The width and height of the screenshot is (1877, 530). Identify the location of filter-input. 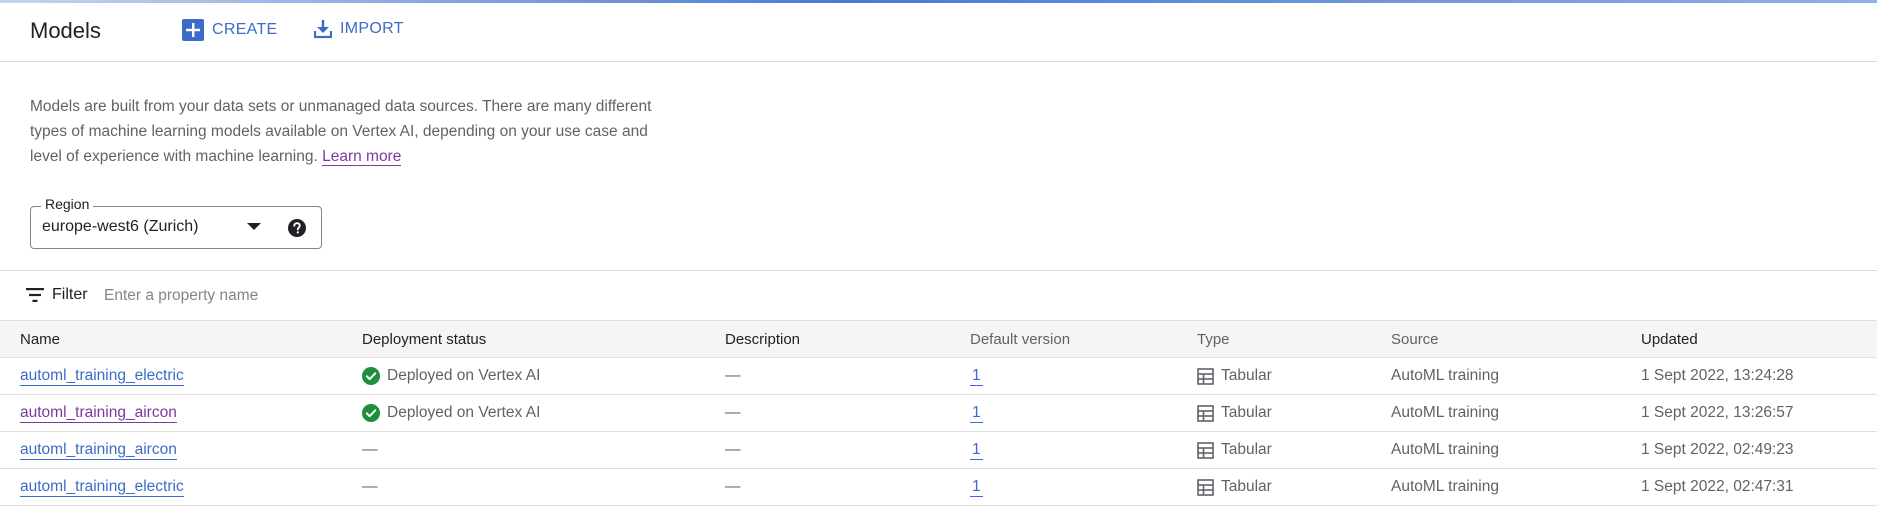
(354, 296).